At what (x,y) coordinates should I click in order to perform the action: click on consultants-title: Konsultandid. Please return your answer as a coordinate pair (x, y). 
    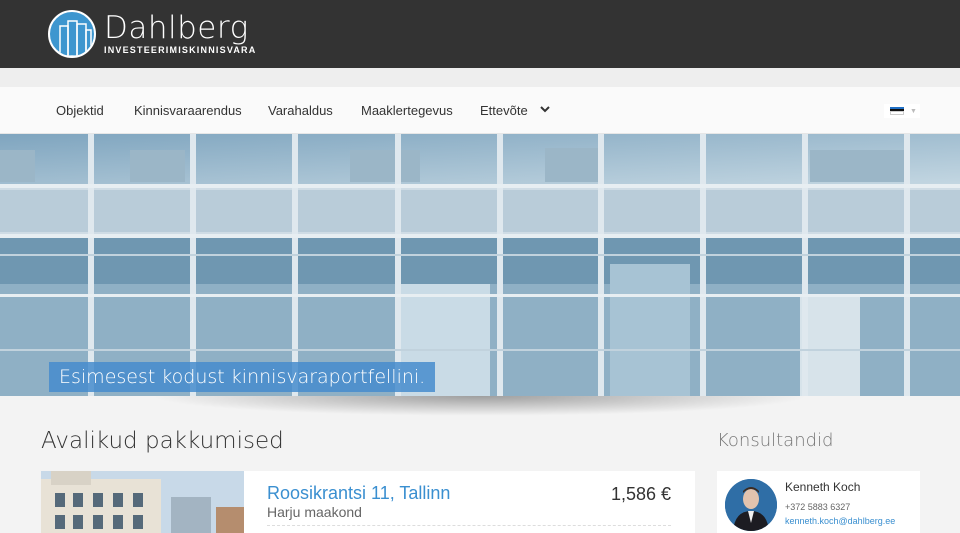
    Looking at the image, I should click on (775, 440).